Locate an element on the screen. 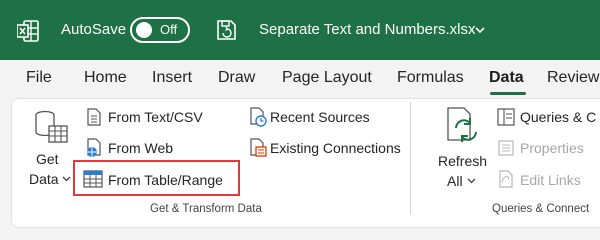 The height and width of the screenshot is (240, 600). edit-links-icon is located at coordinates (506, 179).